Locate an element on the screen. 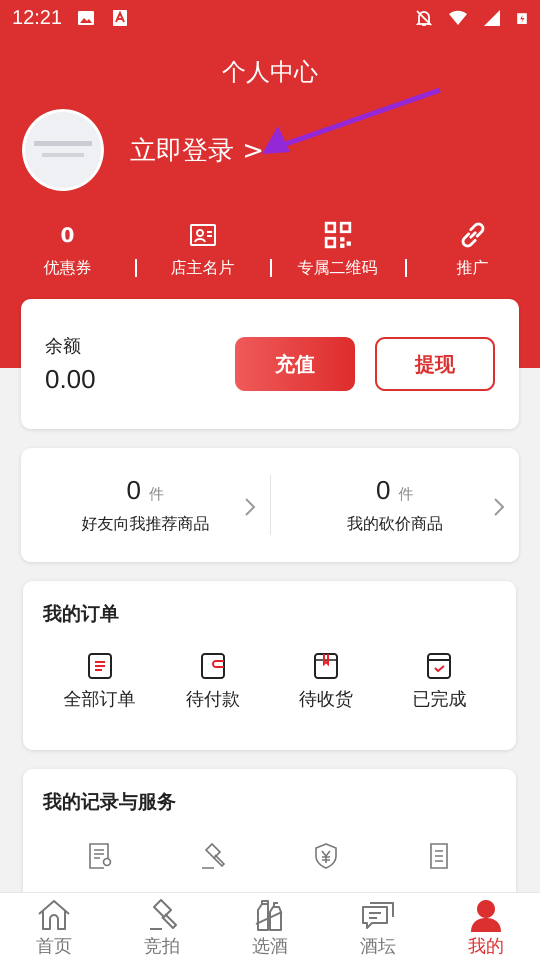 The height and width of the screenshot is (960, 540). shortcut-label: 优惠券 is located at coordinates (68, 268).